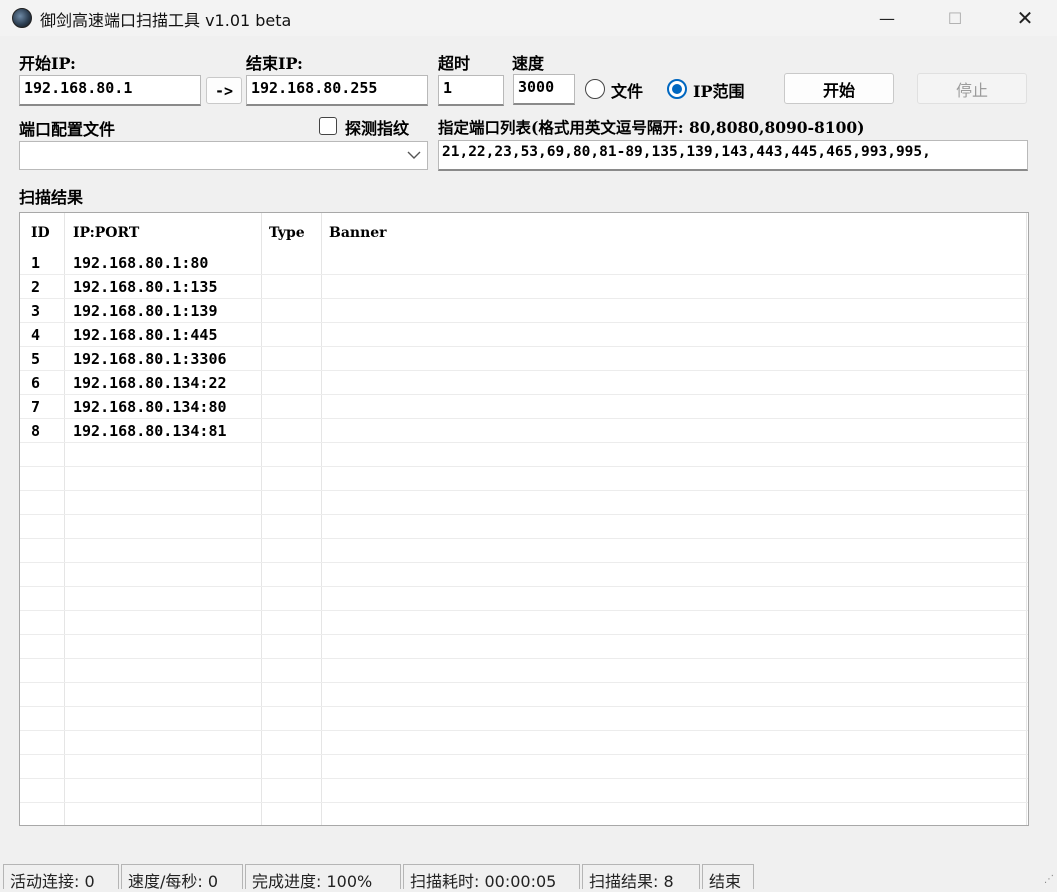  I want to click on close-icon: ✕, so click(1025, 18).